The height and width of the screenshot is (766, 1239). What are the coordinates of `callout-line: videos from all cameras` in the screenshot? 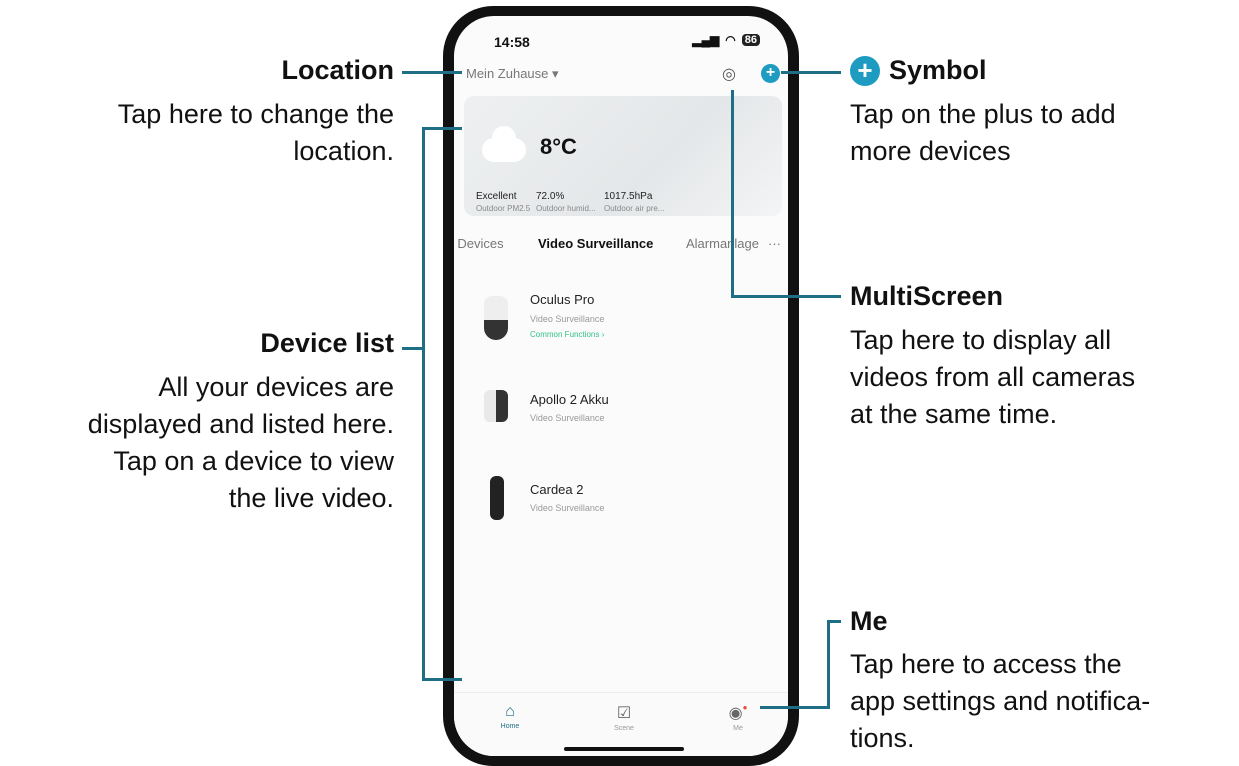 It's located at (993, 377).